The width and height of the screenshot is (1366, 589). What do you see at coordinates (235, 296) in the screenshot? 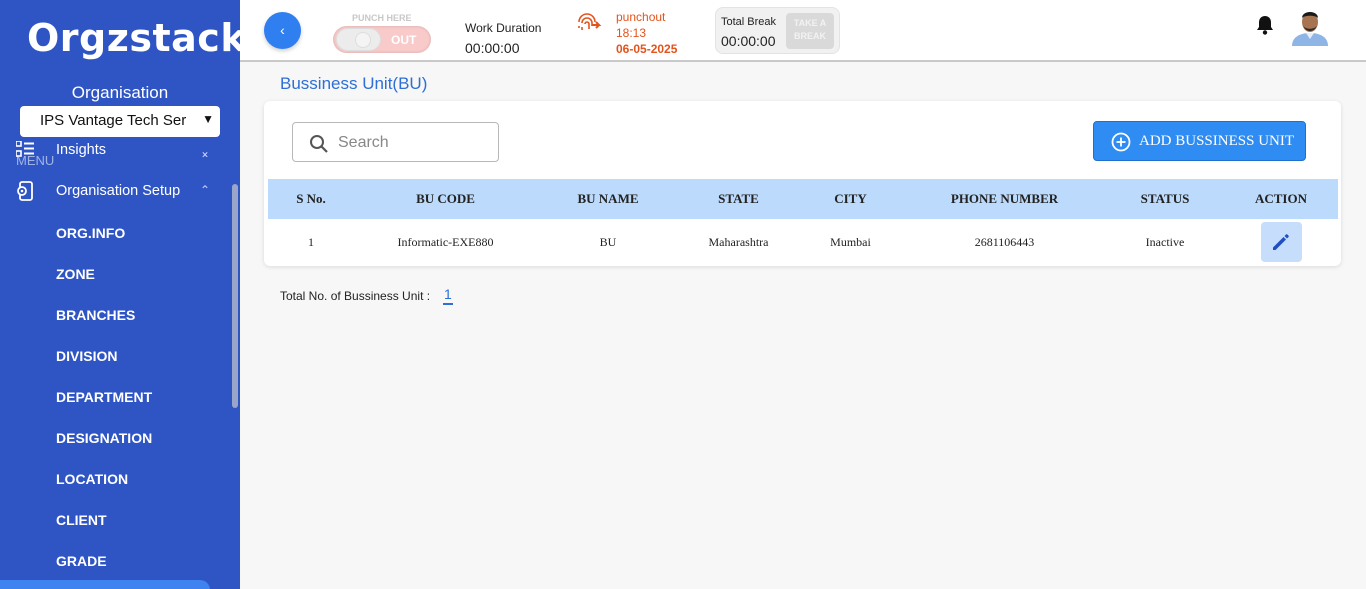
I see `sidebar-scrollbar` at bounding box center [235, 296].